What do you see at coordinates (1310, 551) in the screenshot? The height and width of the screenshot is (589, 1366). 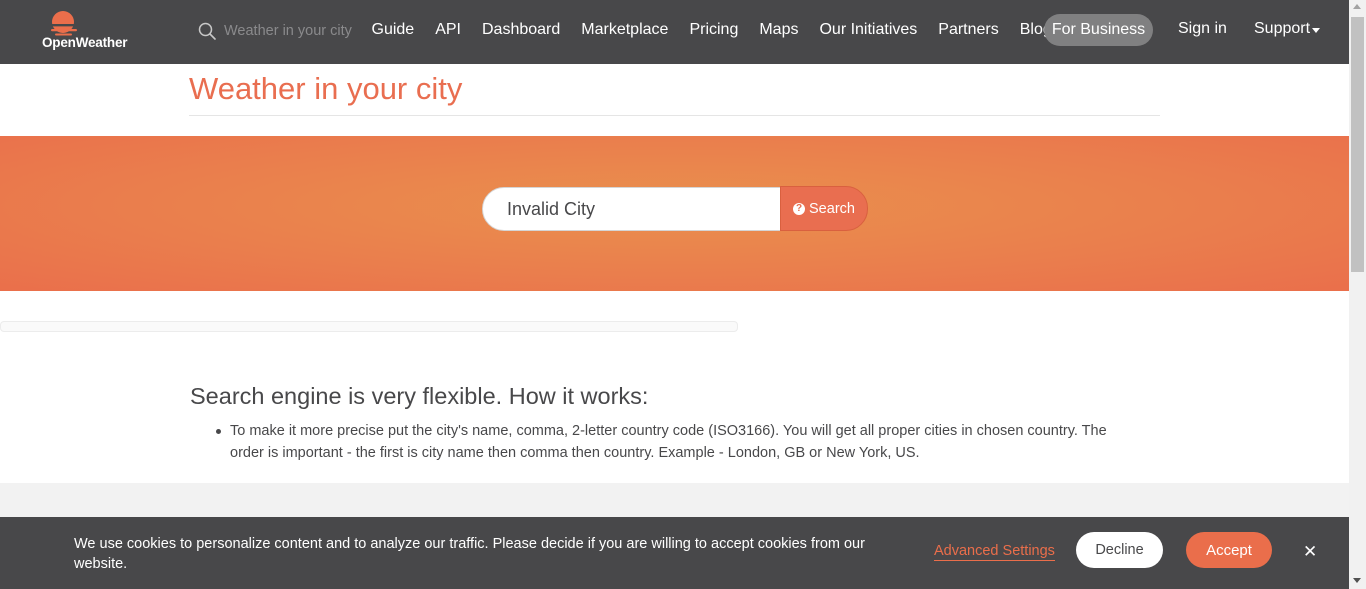 I see `close-icon: ✕` at bounding box center [1310, 551].